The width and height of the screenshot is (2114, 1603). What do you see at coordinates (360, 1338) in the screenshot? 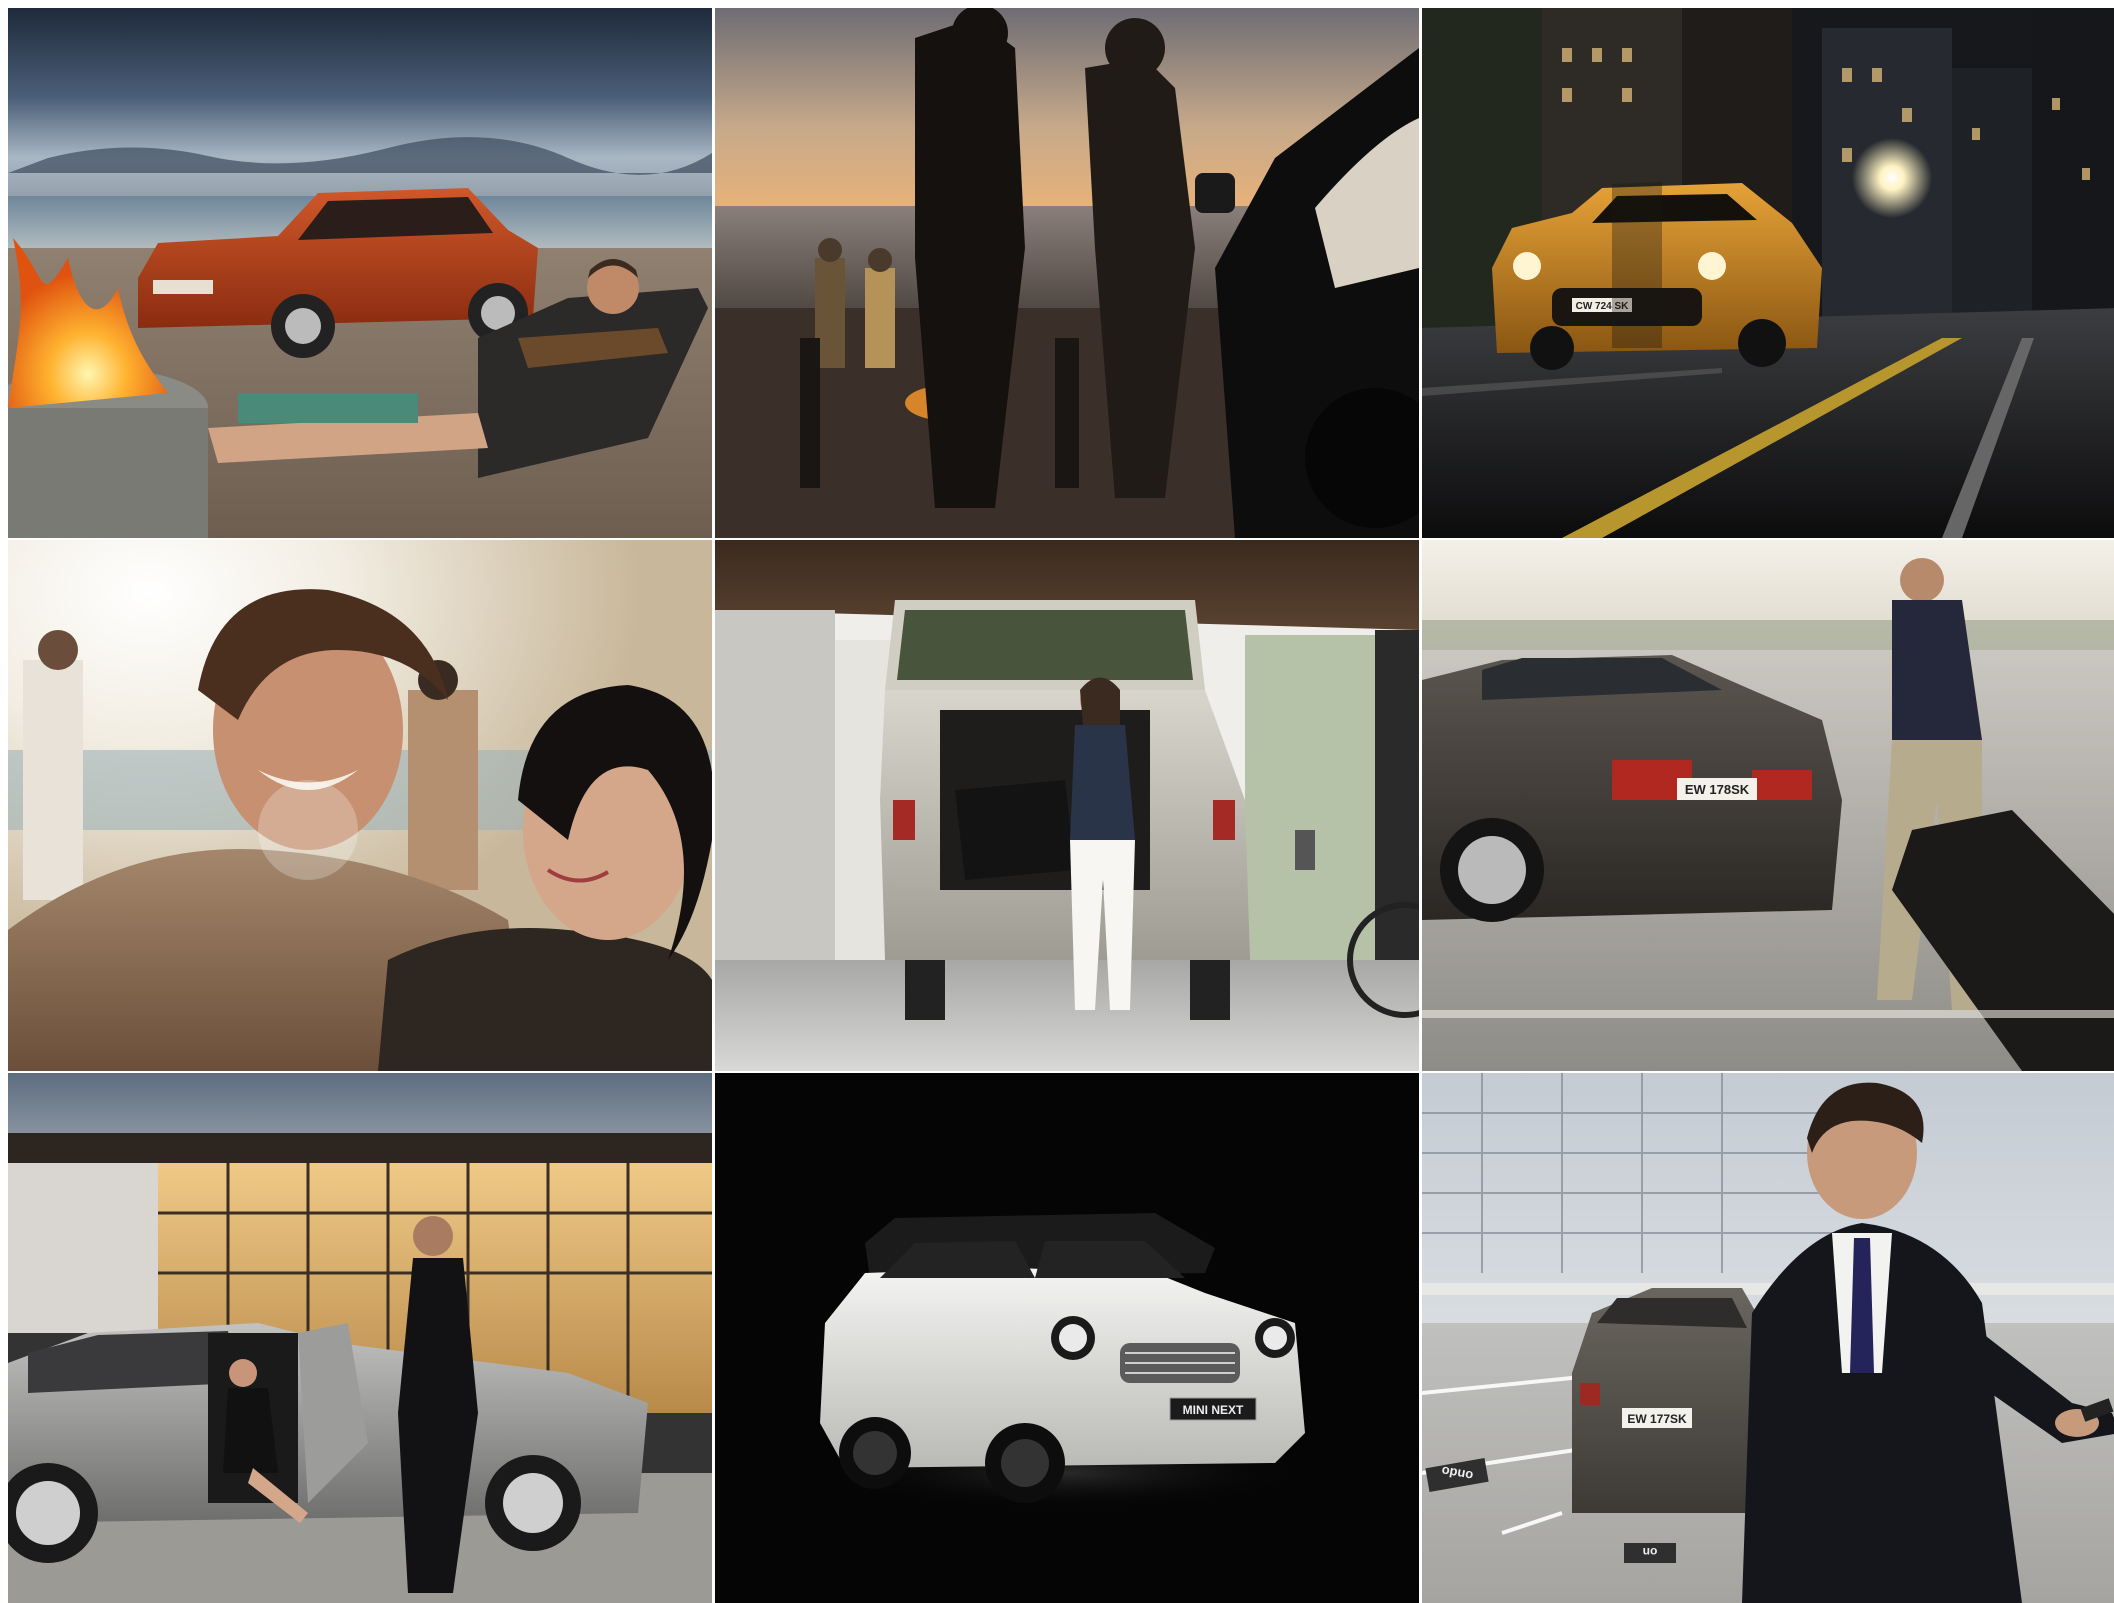
I see `photo-silver-sedan-chauffeur` at bounding box center [360, 1338].